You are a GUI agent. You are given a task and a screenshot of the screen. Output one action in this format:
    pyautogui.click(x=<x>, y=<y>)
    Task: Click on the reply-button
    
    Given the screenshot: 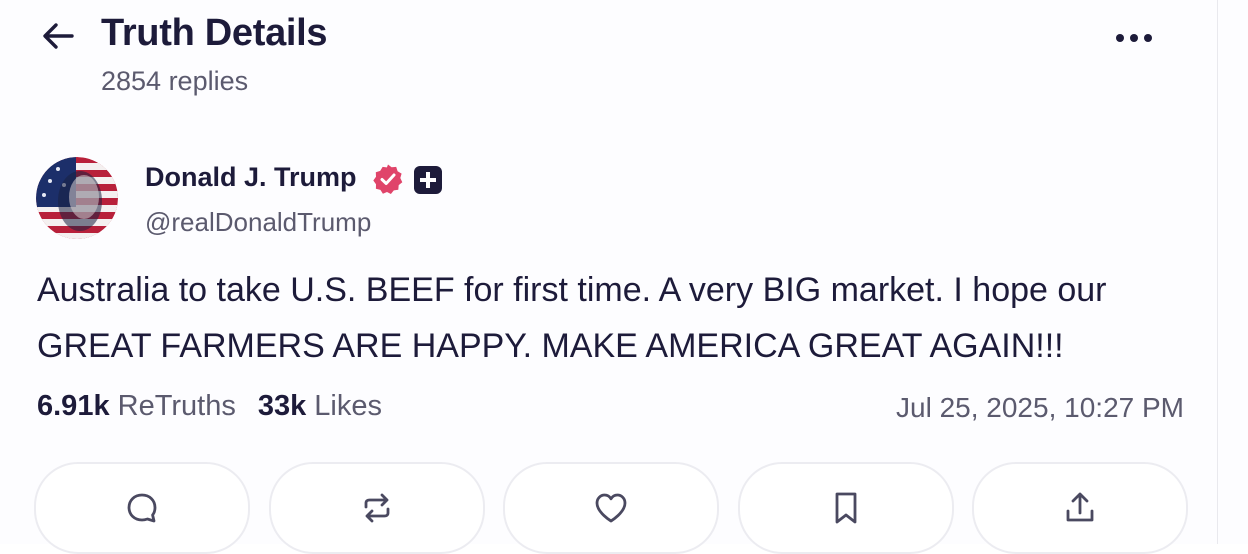 What is the action you would take?
    pyautogui.click(x=142, y=508)
    